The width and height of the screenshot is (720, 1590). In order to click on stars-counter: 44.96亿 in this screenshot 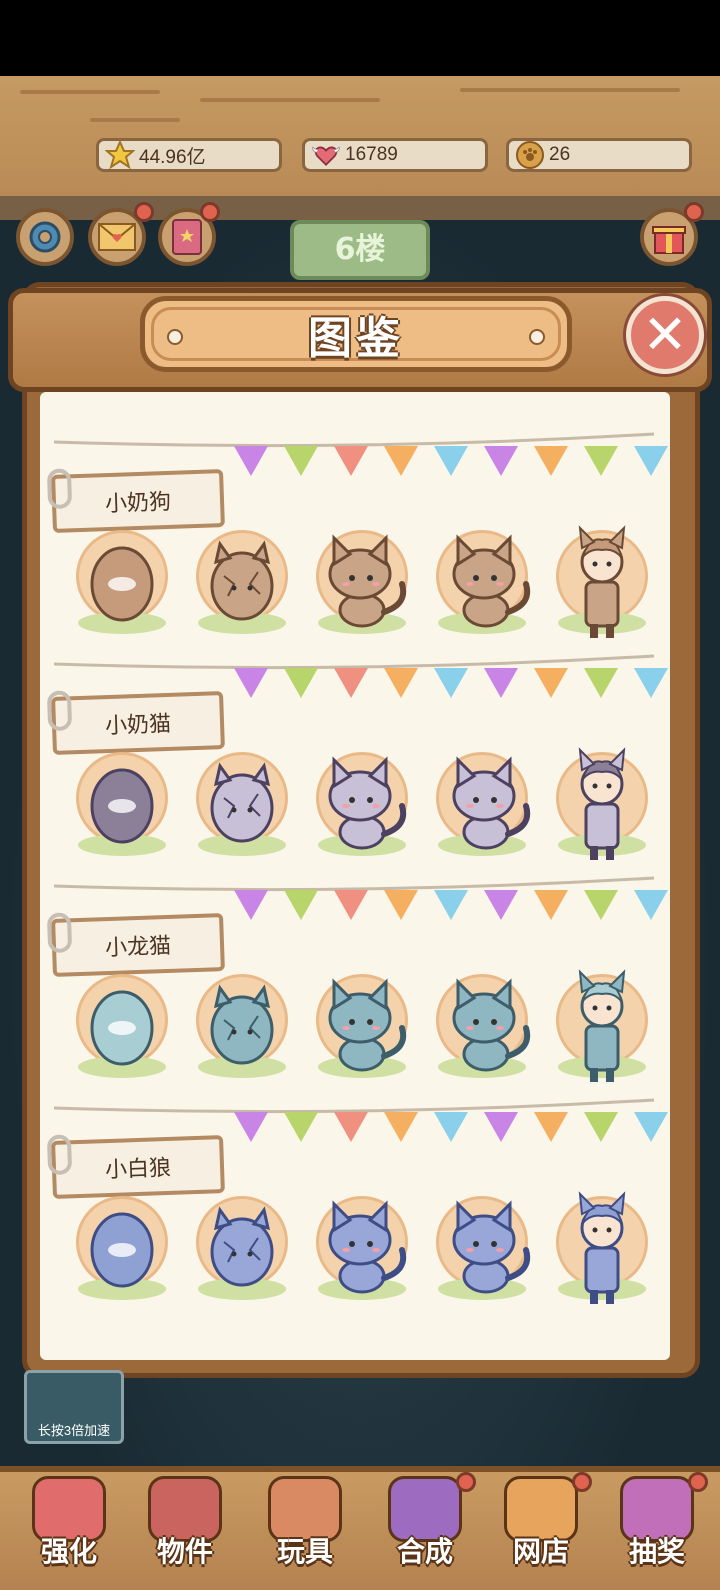, I will do `click(189, 155)`.